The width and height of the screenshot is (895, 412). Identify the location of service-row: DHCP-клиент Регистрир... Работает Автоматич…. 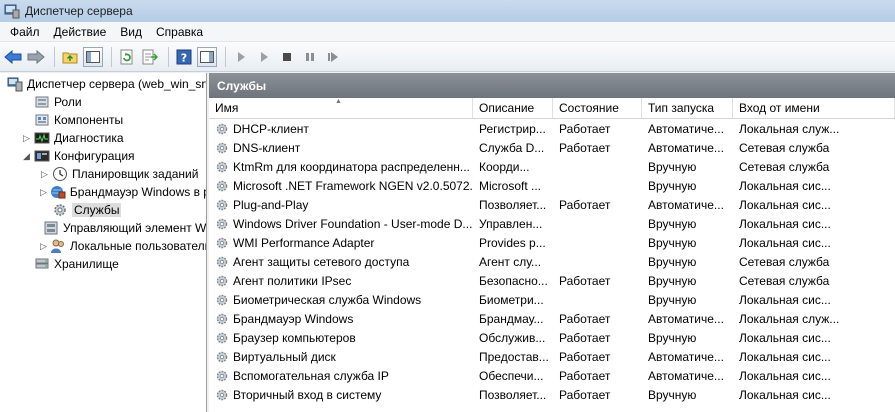
(552, 128).